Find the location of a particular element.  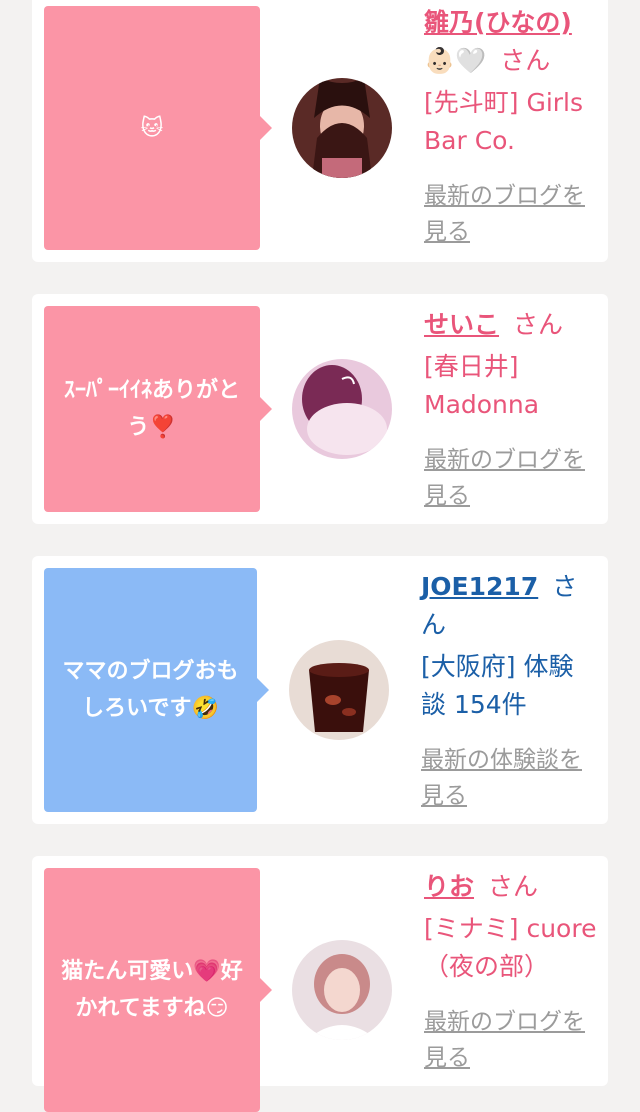

message-text: 🐱 is located at coordinates (152, 128).